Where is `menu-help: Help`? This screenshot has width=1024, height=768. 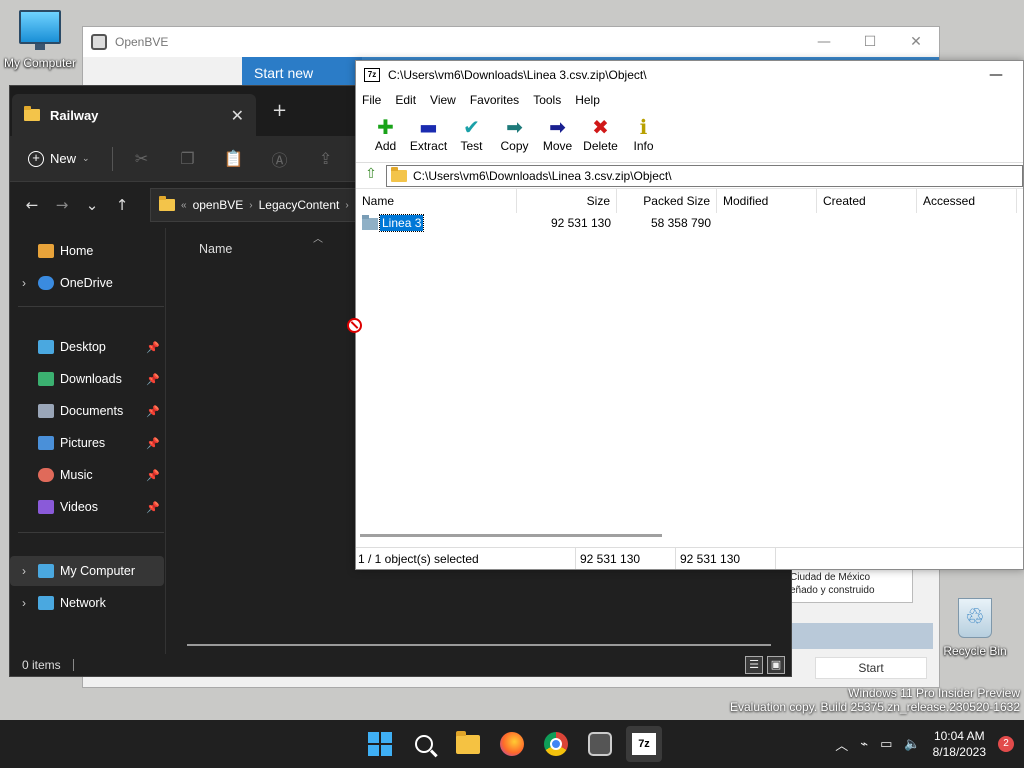 menu-help: Help is located at coordinates (587, 100).